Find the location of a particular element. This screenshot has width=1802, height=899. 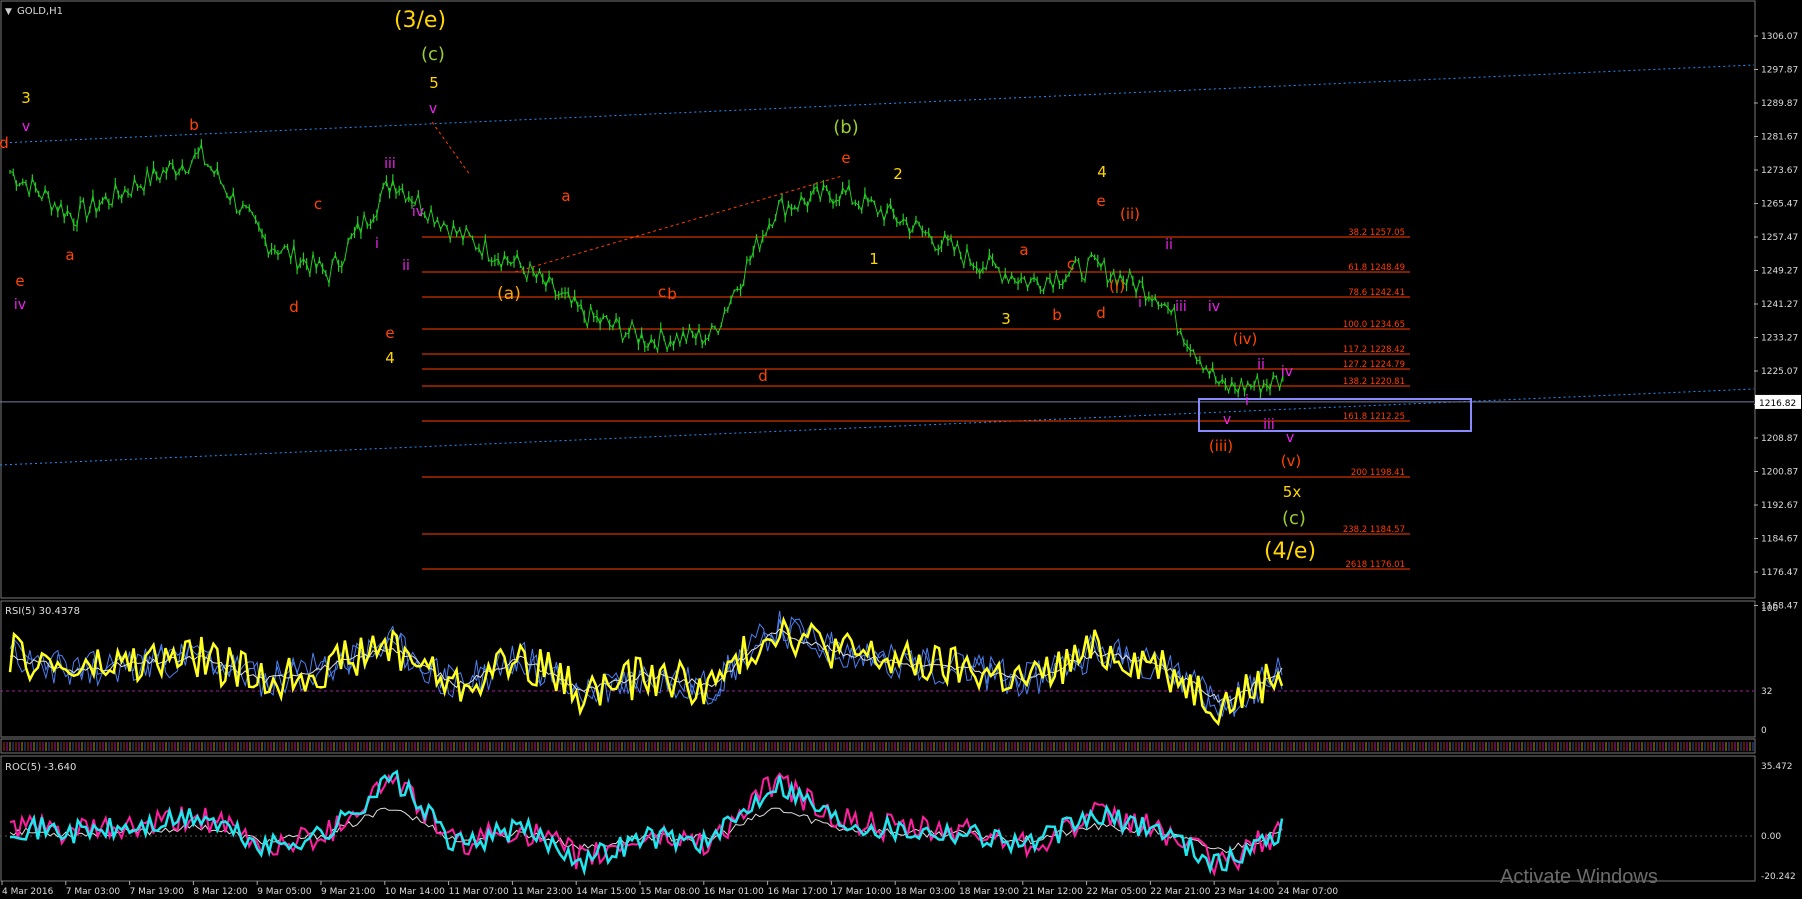

time-tick-label: 21 Mar 12:00 is located at coordinates (1053, 892).